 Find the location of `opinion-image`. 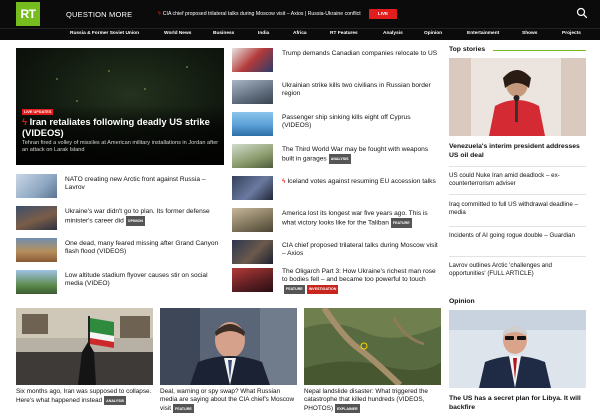

opinion-image is located at coordinates (517, 349).